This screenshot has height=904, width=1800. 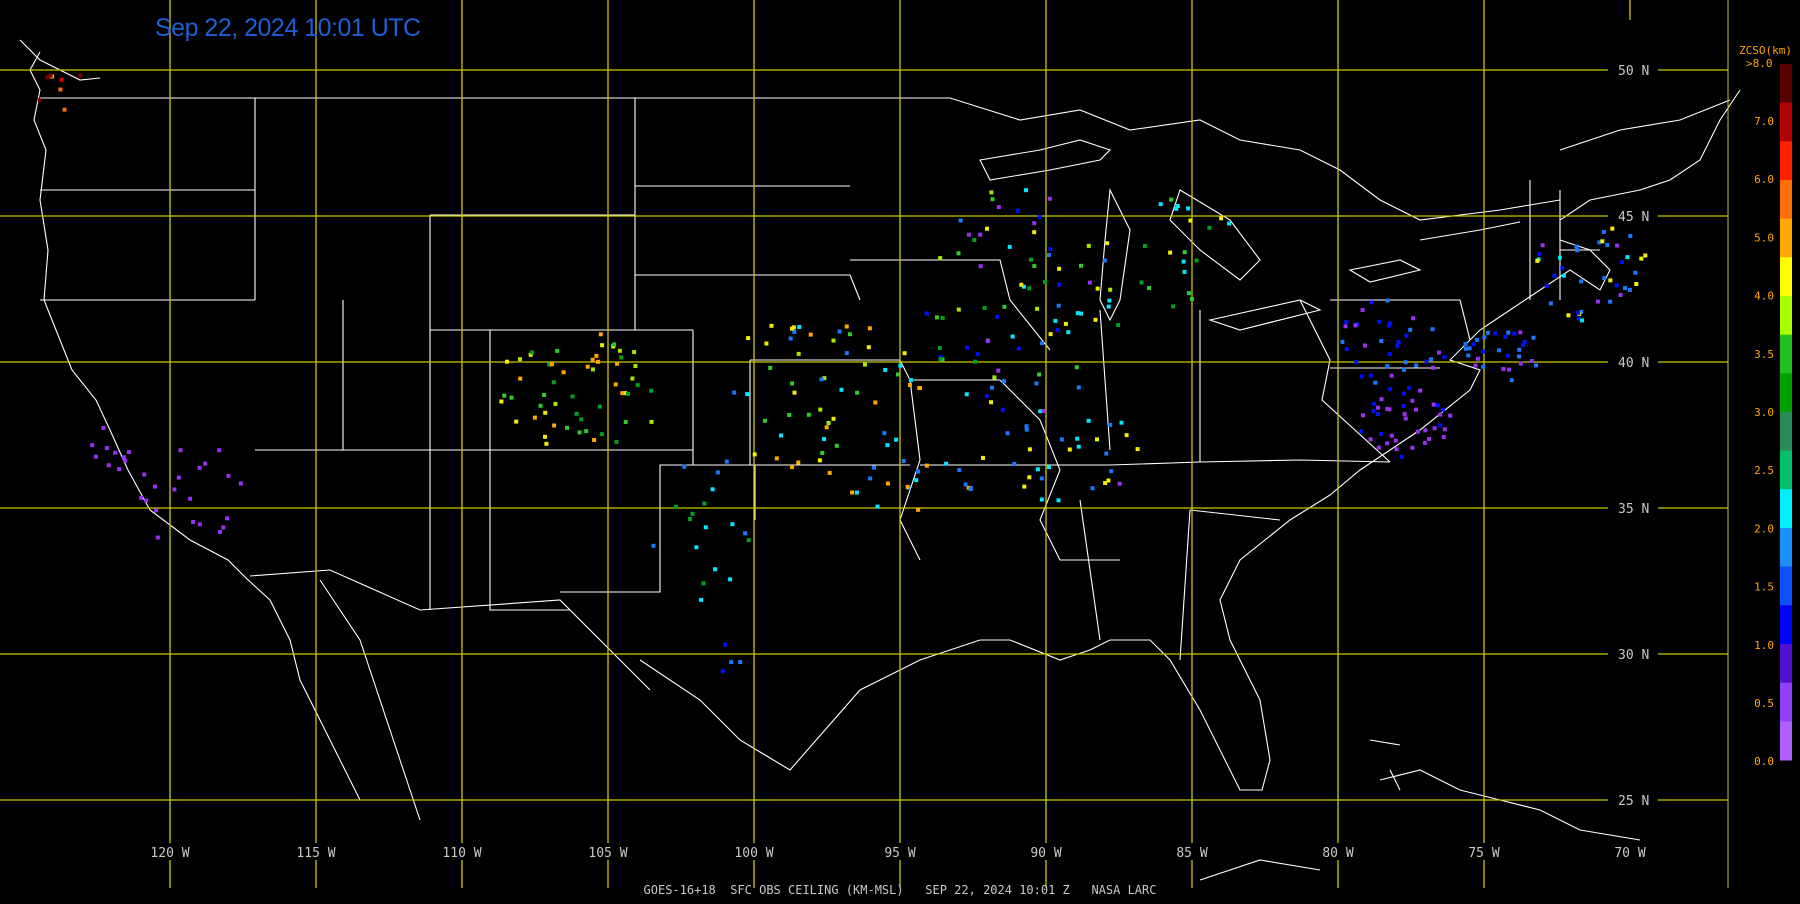 I want to click on legend-color-bar, so click(x=1786, y=412).